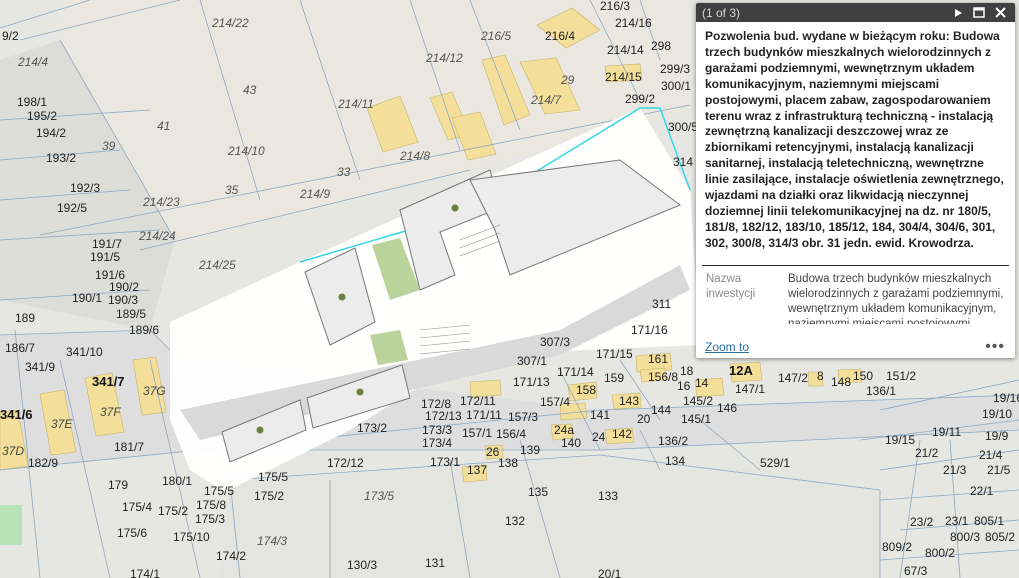 Image resolution: width=1019 pixels, height=578 pixels. What do you see at coordinates (957, 521) in the screenshot?
I see `parcel-label: 23/1` at bounding box center [957, 521].